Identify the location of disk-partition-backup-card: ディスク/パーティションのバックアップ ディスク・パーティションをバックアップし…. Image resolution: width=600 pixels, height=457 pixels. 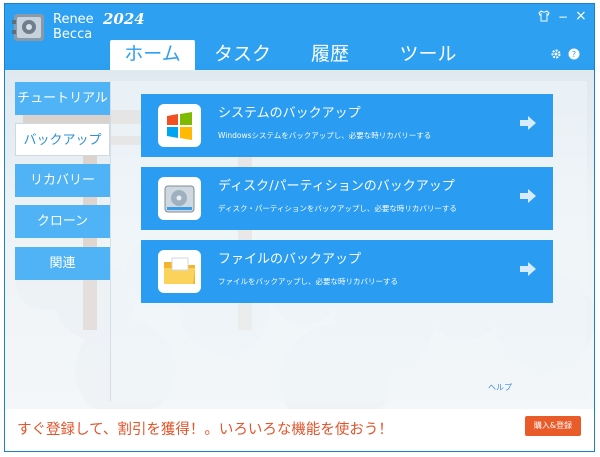
(347, 198).